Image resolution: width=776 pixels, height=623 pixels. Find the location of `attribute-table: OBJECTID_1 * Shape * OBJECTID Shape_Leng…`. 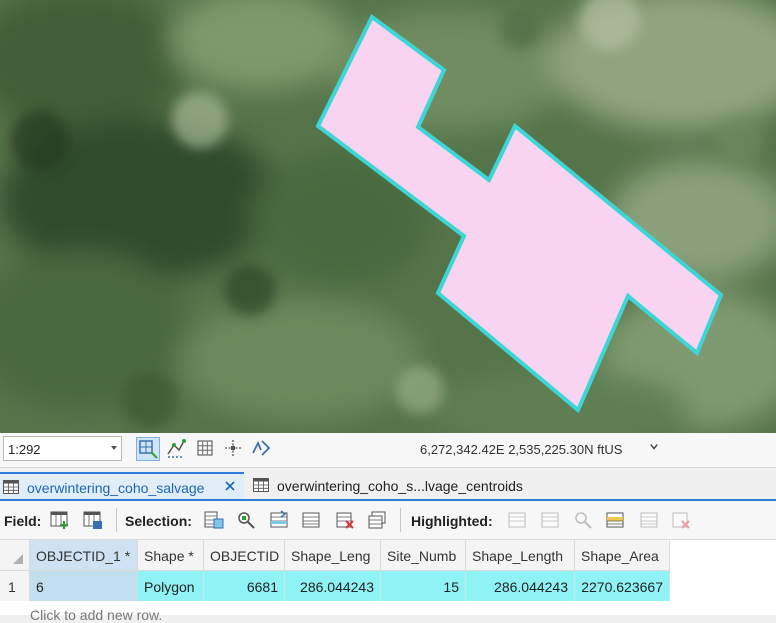

attribute-table: OBJECTID_1 * Shape * OBJECTID Shape_Leng… is located at coordinates (388, 581).